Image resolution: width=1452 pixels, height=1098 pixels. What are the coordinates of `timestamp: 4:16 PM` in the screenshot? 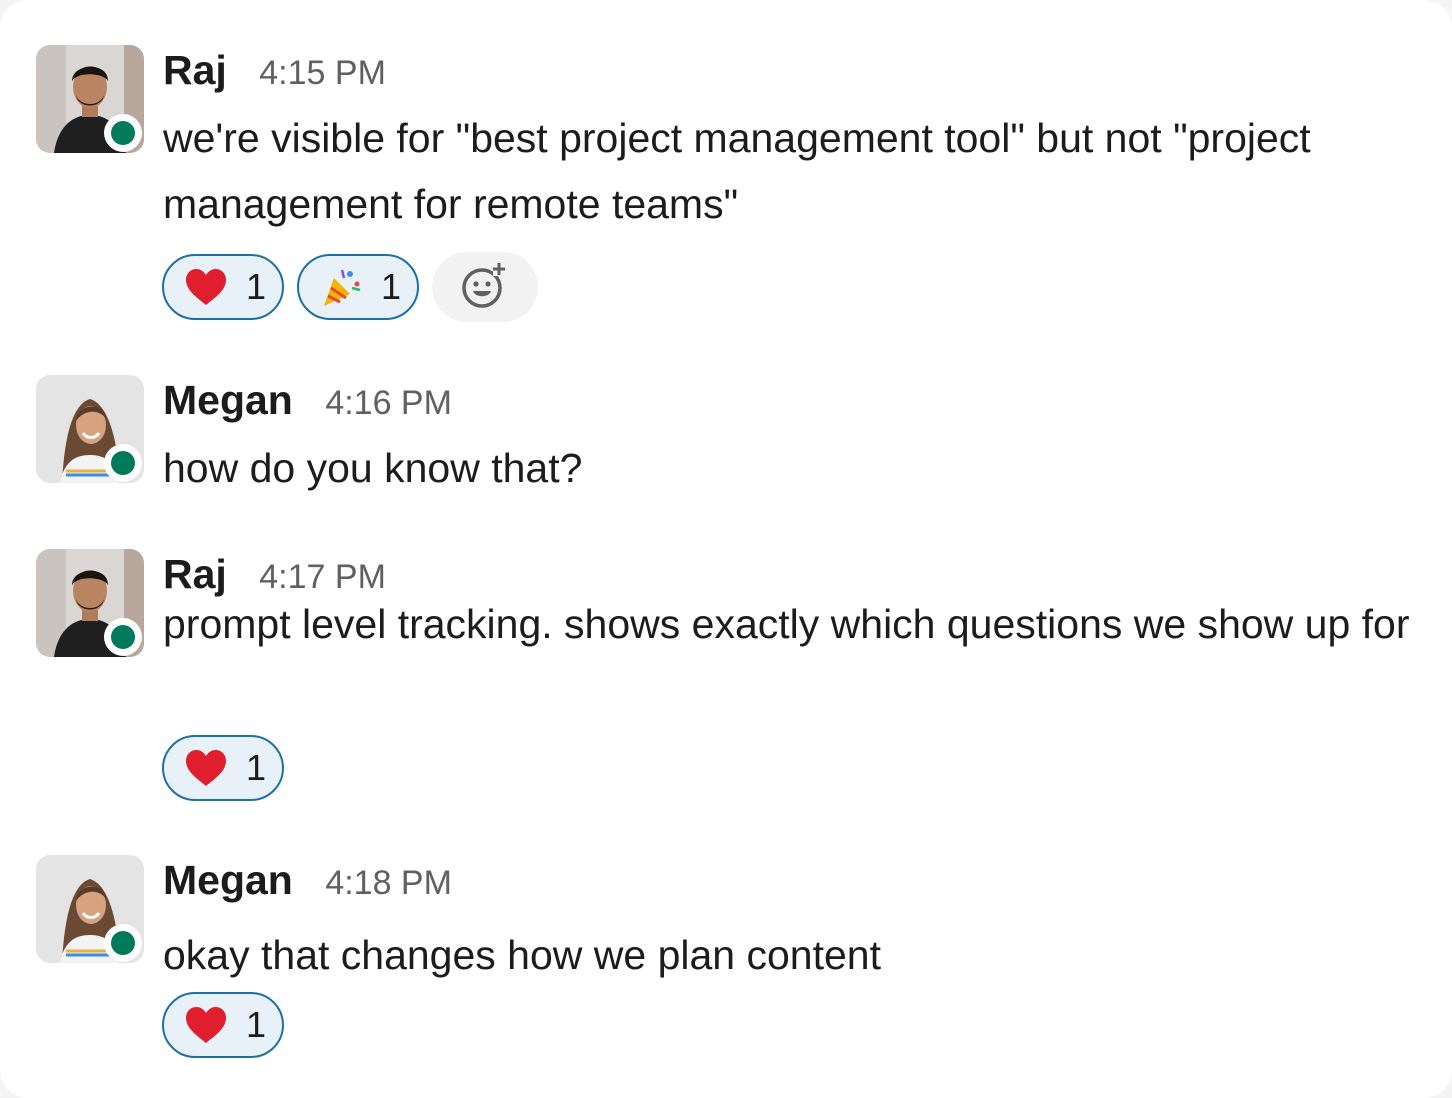 It's located at (388, 403).